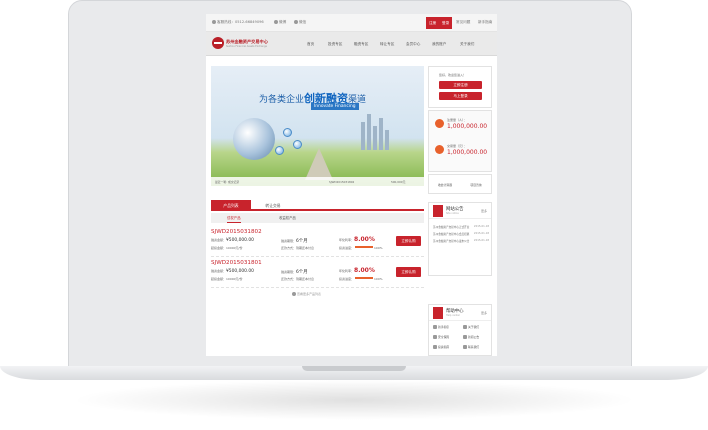 Image resolution: width=708 pixels, height=430 pixels. I want to click on login-panel: 您好，欢迎您进入！ 立即注册 马上登录, so click(460, 87).